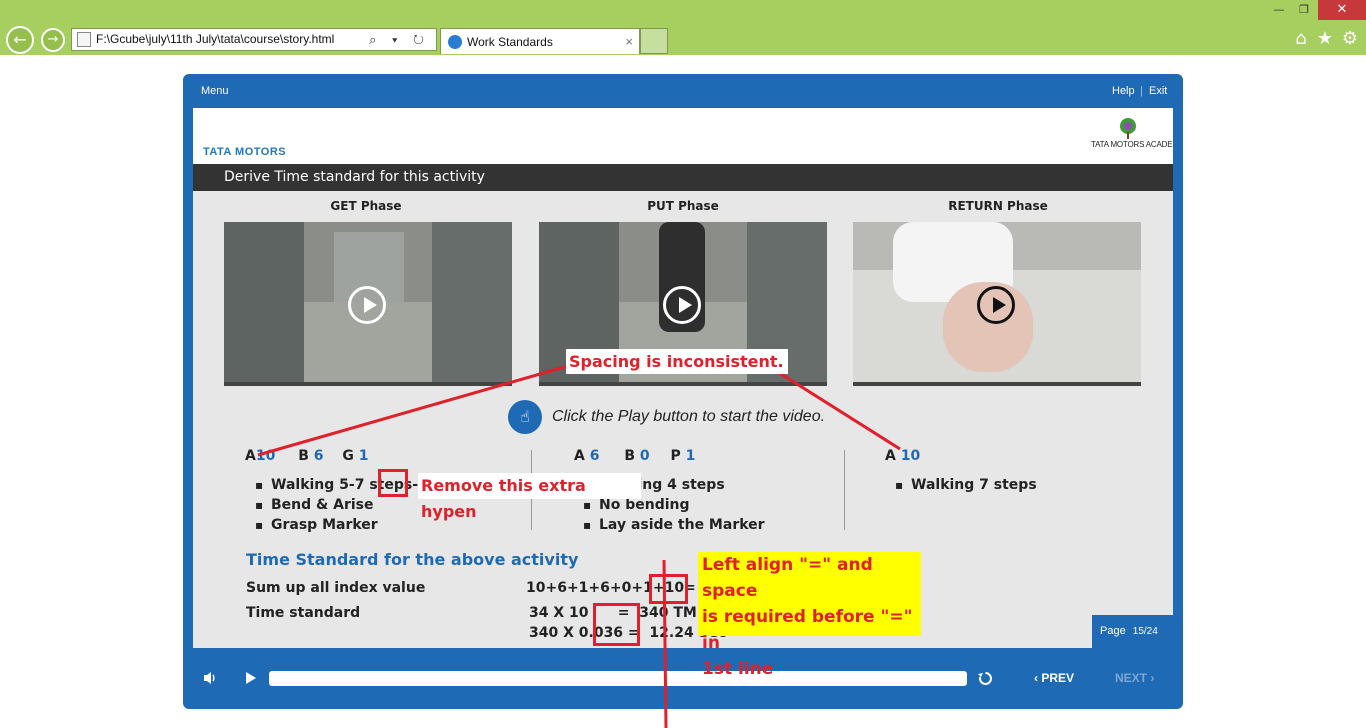  I want to click on index-b-value: 0, so click(644, 456).